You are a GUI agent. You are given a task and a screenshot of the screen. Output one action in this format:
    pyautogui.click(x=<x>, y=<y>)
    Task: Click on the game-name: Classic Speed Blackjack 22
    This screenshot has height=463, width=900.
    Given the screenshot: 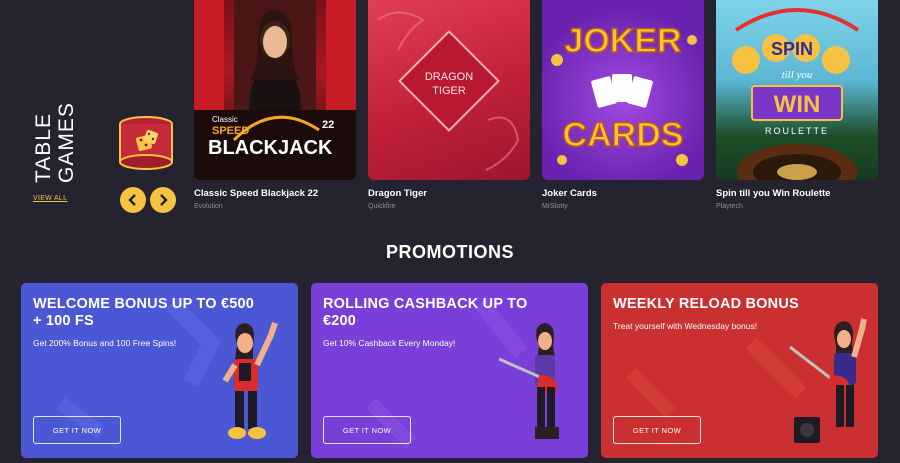 What is the action you would take?
    pyautogui.click(x=275, y=193)
    